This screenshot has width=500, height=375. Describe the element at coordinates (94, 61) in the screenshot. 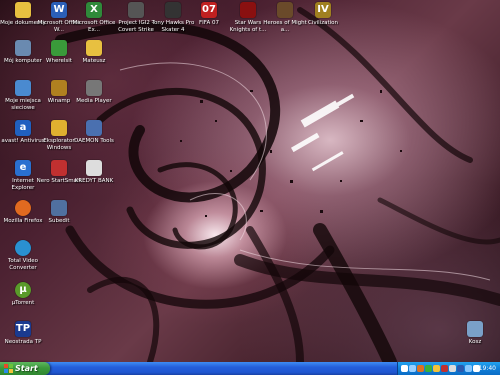

I see `icon-label: Mateusz` at that location.